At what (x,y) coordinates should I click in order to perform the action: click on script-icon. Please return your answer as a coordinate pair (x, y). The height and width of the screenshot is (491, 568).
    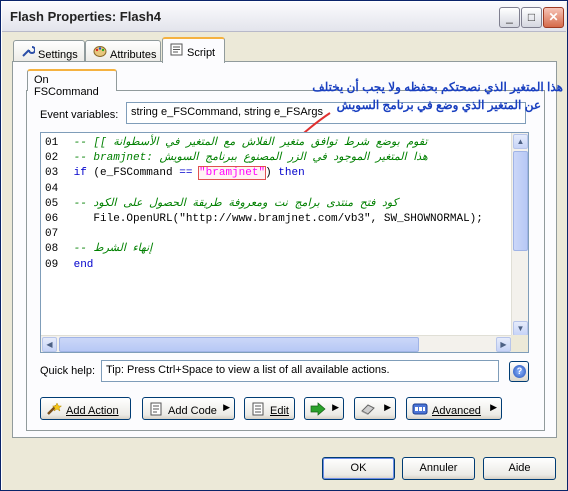
    Looking at the image, I should click on (176, 51).